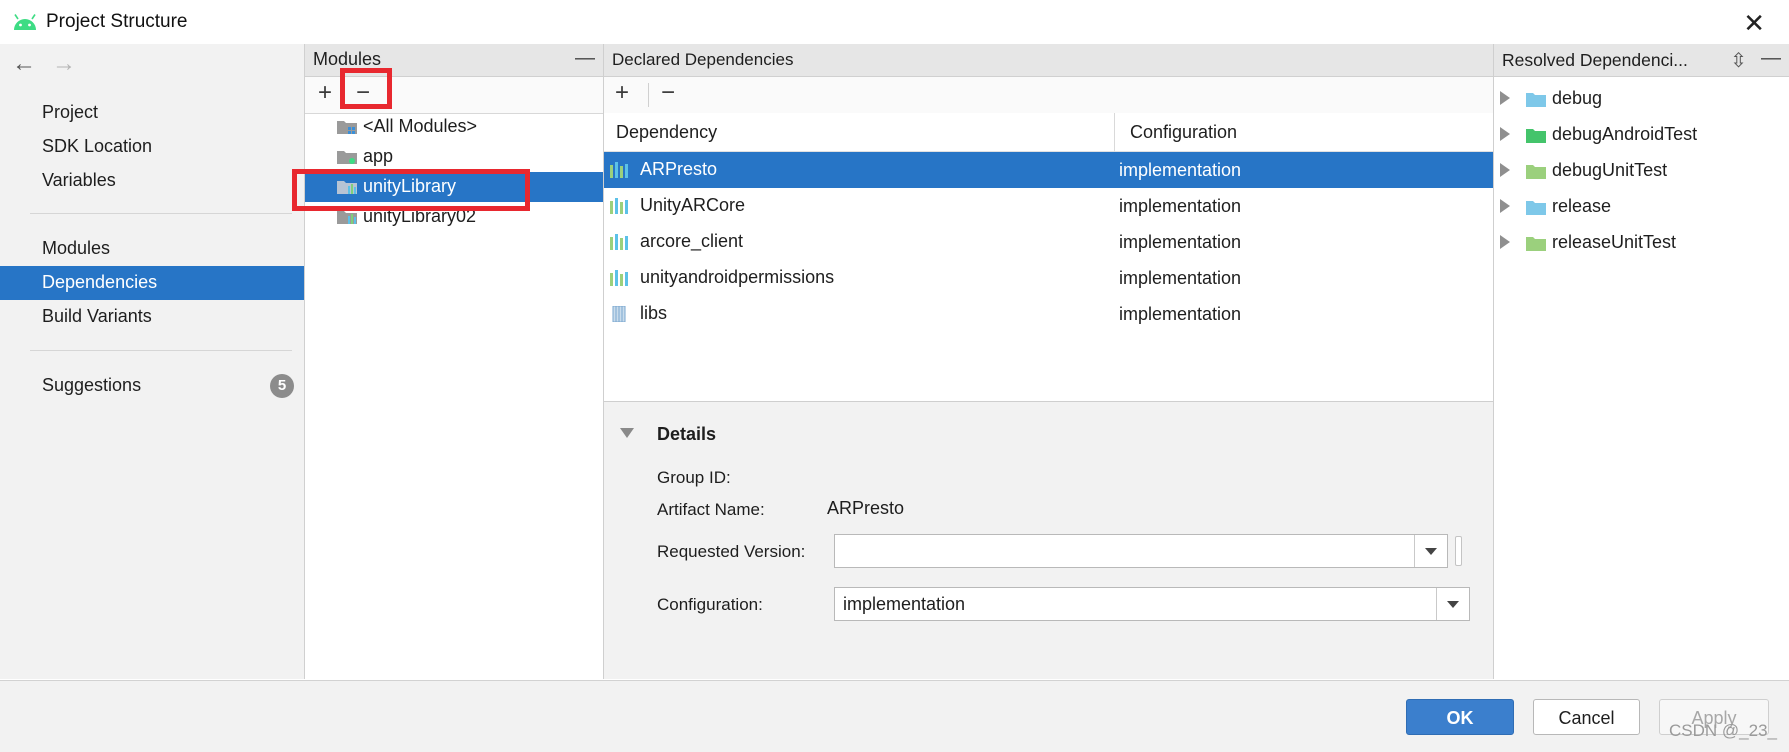  What do you see at coordinates (1625, 134) in the screenshot?
I see `resolved-item-label: debugAndroidTest` at bounding box center [1625, 134].